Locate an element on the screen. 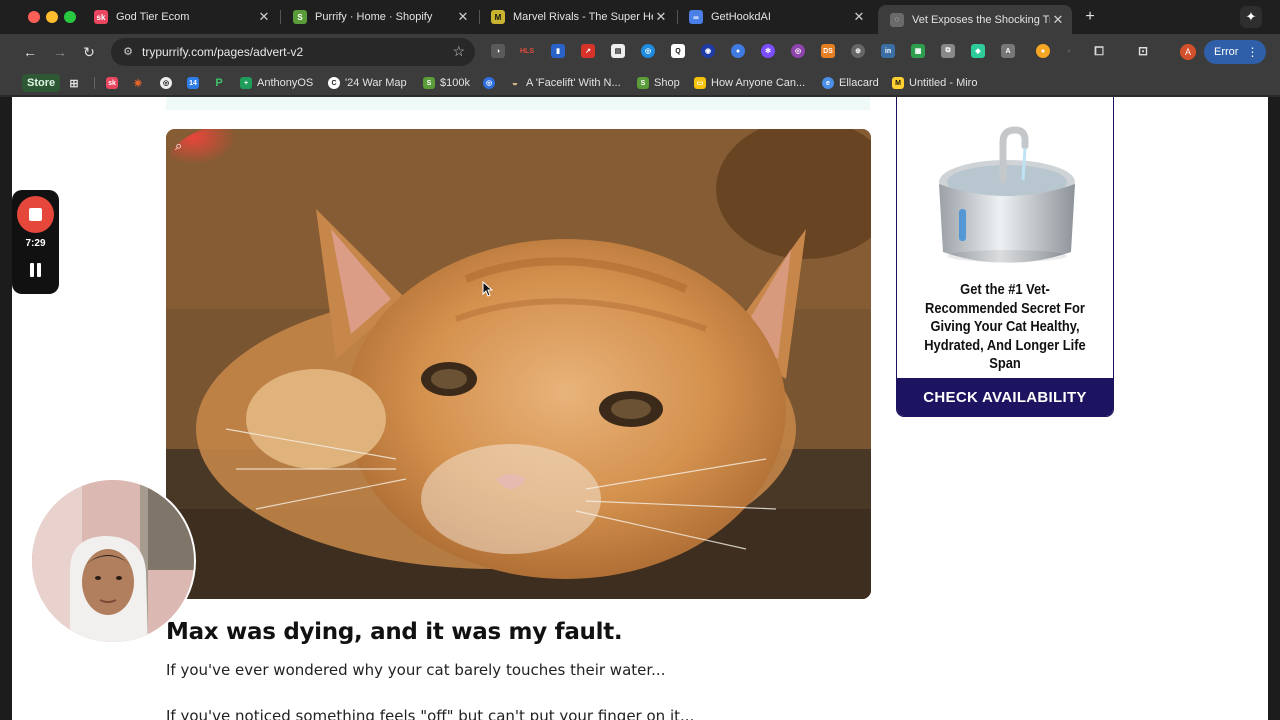  tab-god-tier-ecom: sk God Tier Ecom ✕ is located at coordinates (180, 17).